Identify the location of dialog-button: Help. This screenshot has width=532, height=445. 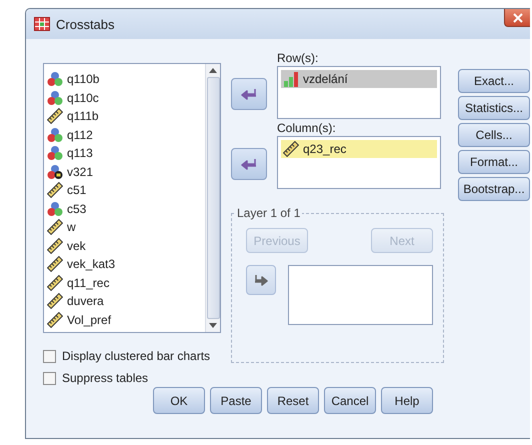
(407, 400).